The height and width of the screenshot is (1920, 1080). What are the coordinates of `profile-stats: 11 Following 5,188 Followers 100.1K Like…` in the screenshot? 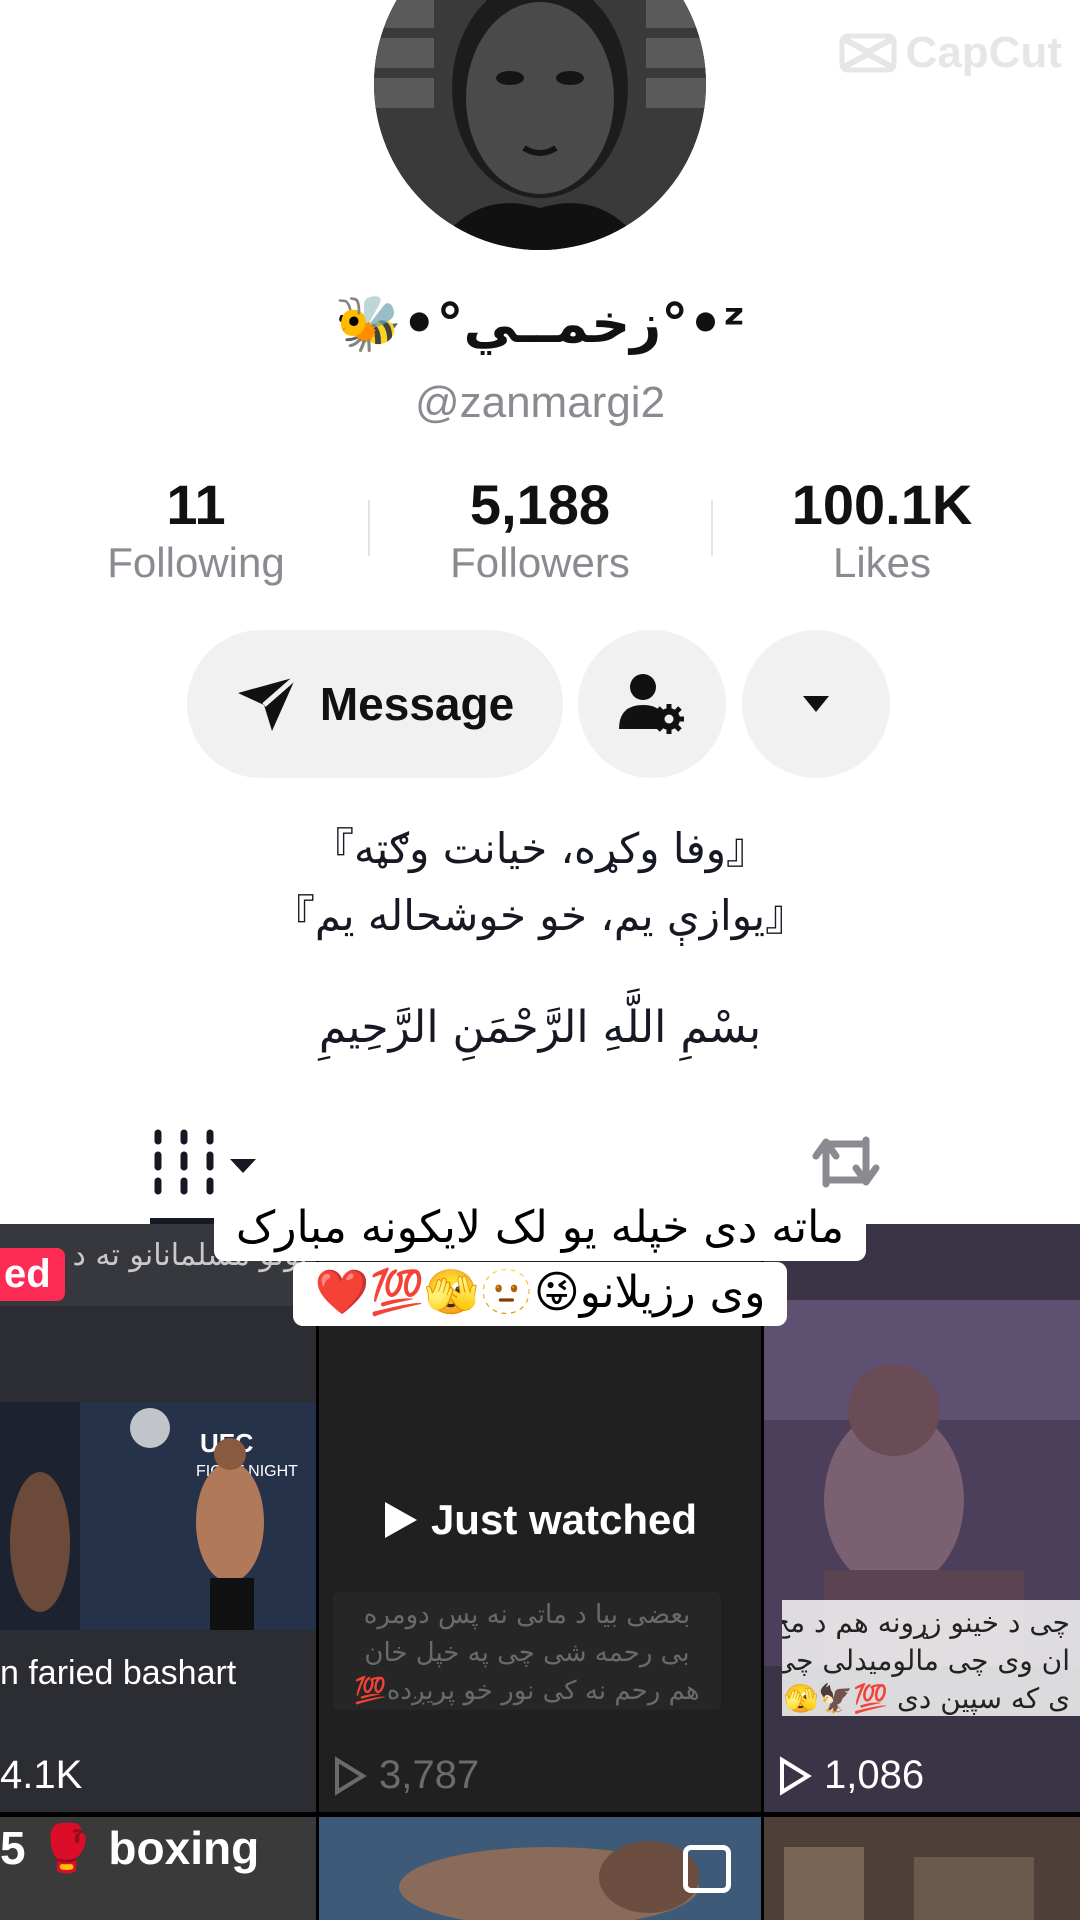 It's located at (540, 532).